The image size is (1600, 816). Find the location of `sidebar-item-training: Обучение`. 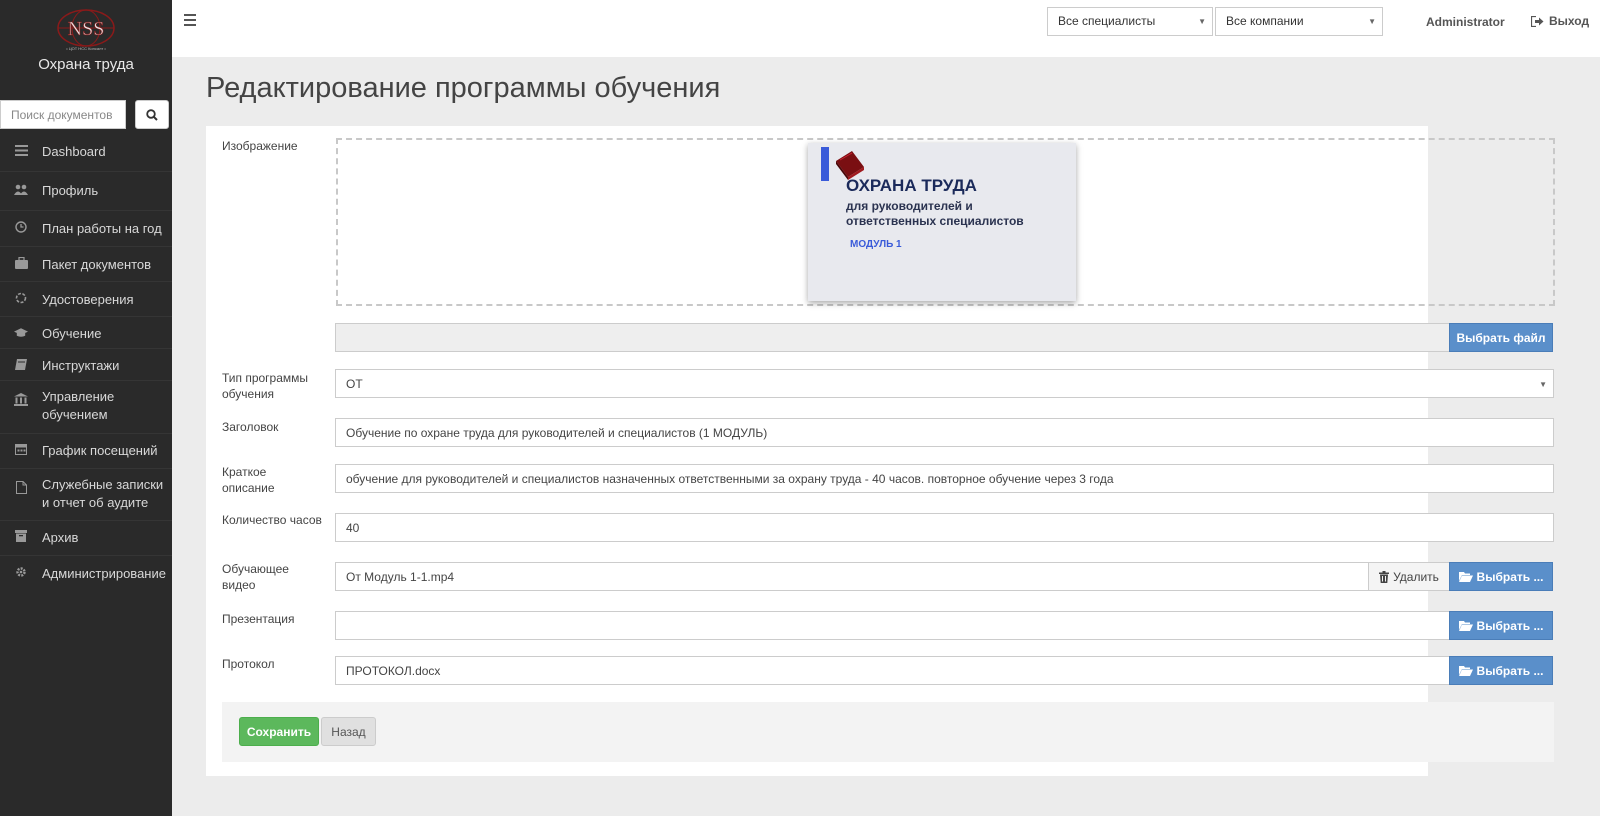

sidebar-item-training: Обучение is located at coordinates (86, 333).